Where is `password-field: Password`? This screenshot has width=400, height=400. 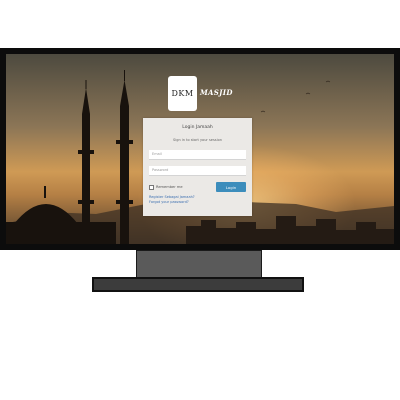
password-field: Password is located at coordinates (197, 171).